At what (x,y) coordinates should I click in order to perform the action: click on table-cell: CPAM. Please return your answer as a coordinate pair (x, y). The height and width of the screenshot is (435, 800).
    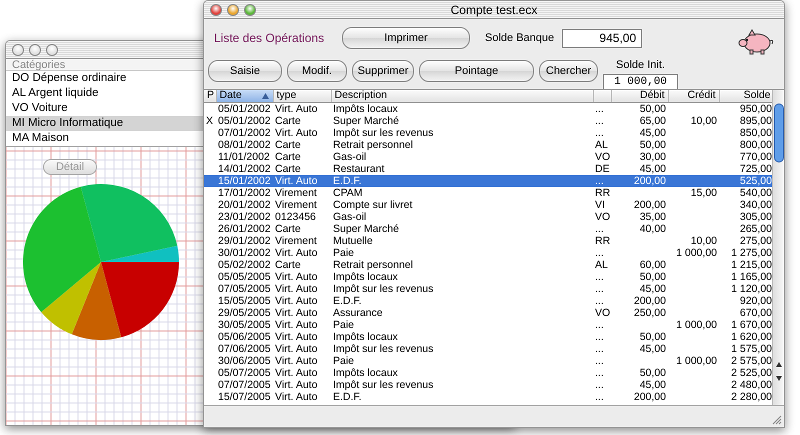
    Looking at the image, I should click on (462, 192).